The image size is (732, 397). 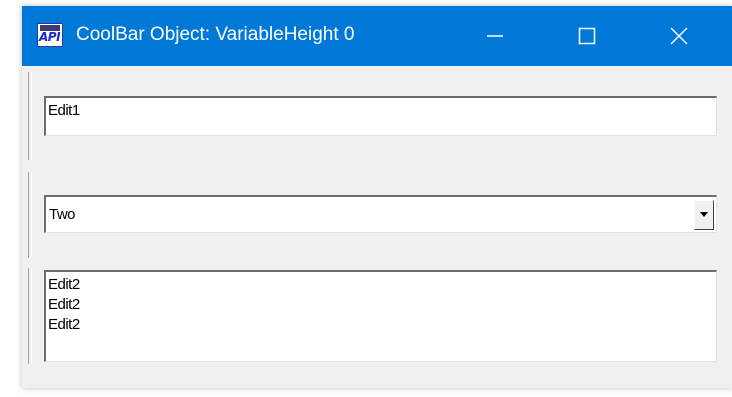 I want to click on combo-dropdown-button, so click(x=704, y=215).